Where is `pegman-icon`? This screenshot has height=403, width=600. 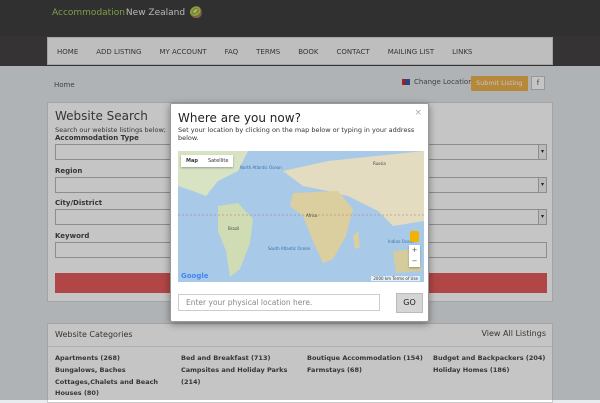 pegman-icon is located at coordinates (414, 236).